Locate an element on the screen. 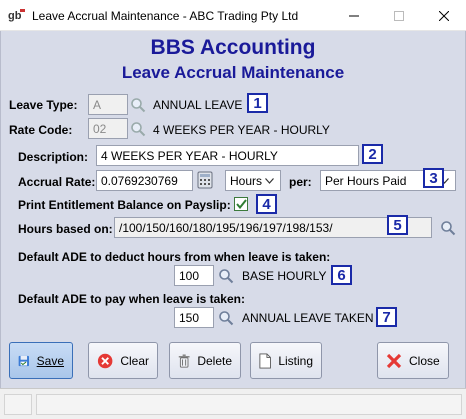  maximize-icon is located at coordinates (398, 15).